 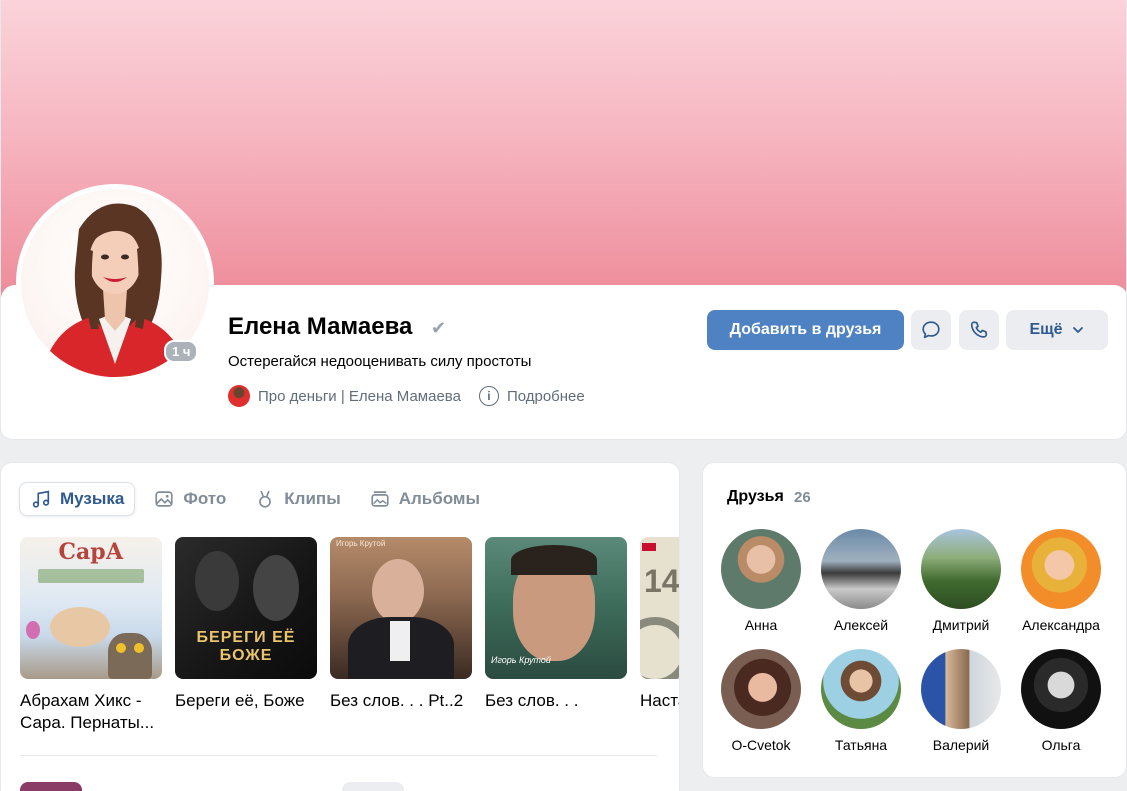 I want to click on section-divider, so click(x=338, y=755).